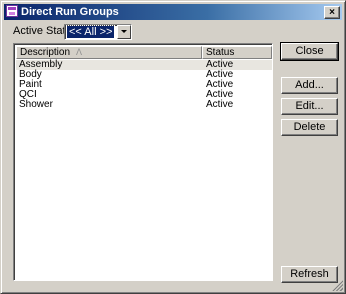 This screenshot has height=294, width=346. I want to click on list-item: QCI Active, so click(144, 95).